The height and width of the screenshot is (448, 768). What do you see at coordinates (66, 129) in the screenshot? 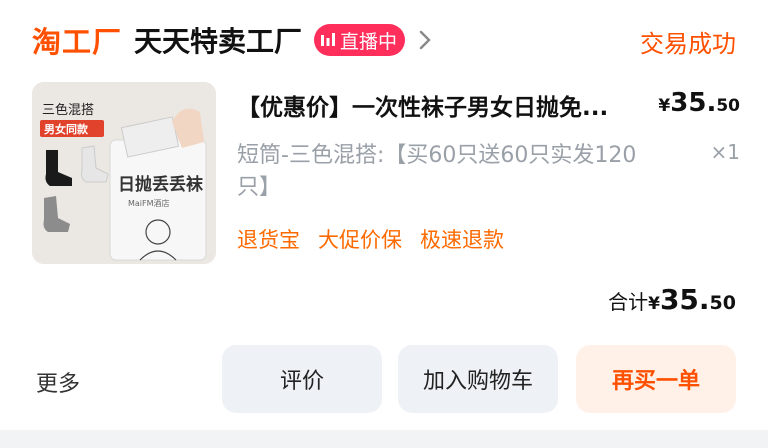
I see `image-tag-text: 男女同款` at bounding box center [66, 129].